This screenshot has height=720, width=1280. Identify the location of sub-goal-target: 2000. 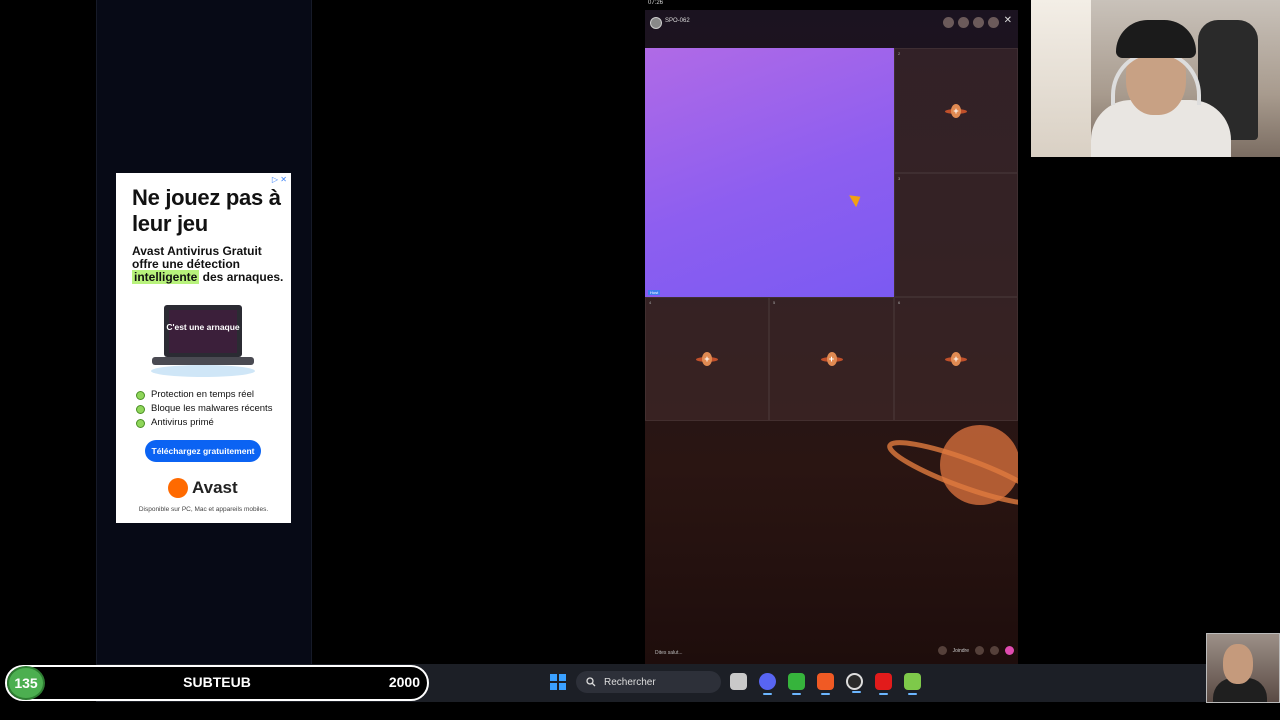
(404, 682).